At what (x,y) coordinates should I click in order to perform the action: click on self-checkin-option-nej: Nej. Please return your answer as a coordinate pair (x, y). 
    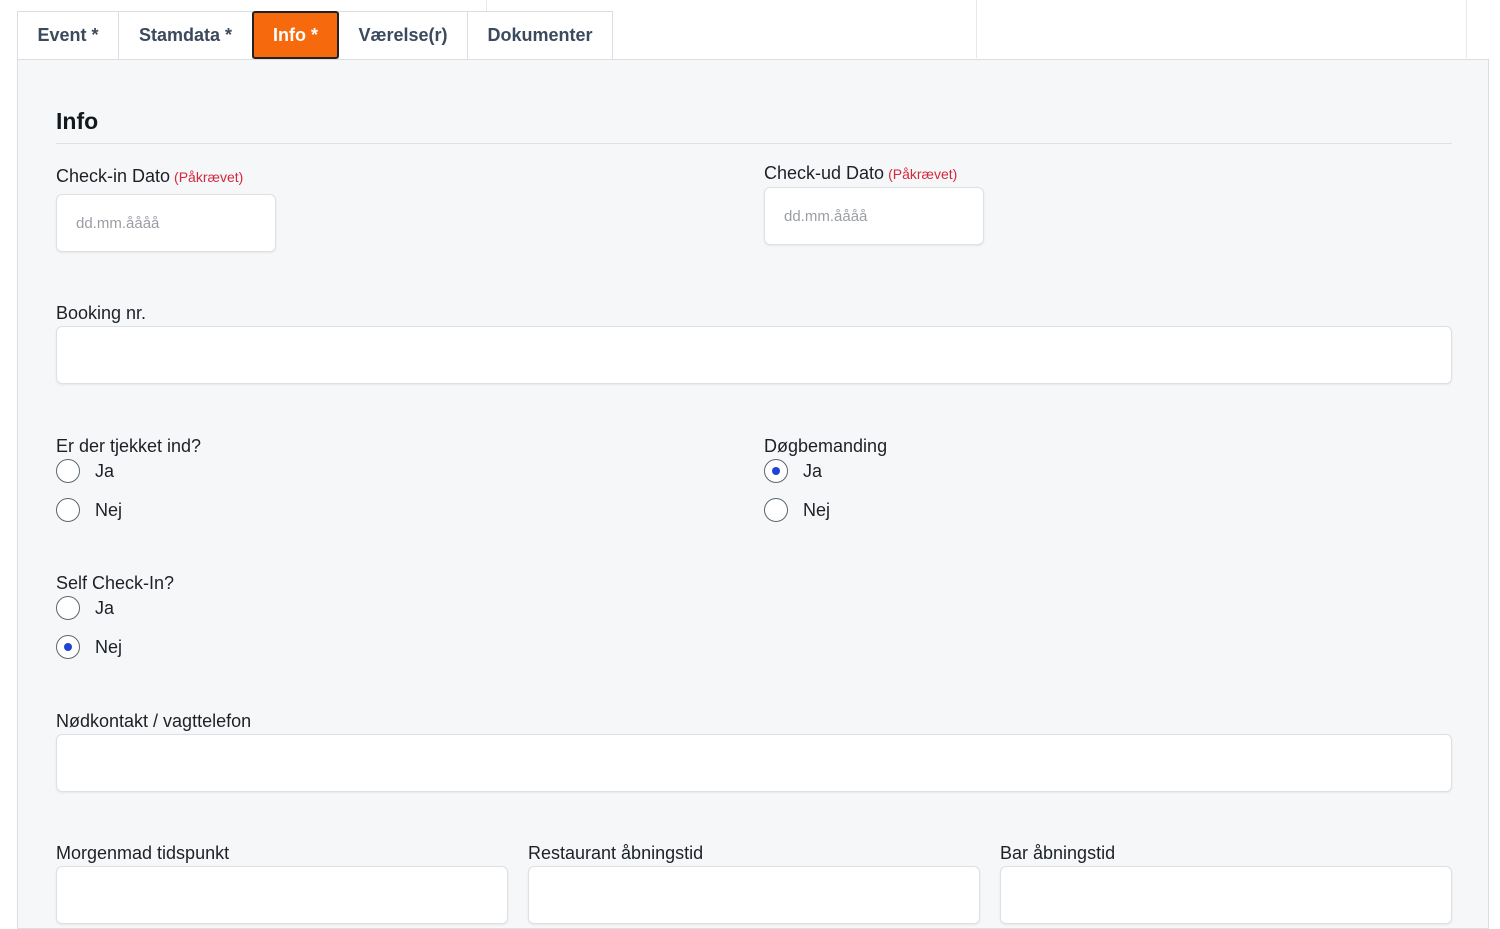
    Looking at the image, I should click on (89, 647).